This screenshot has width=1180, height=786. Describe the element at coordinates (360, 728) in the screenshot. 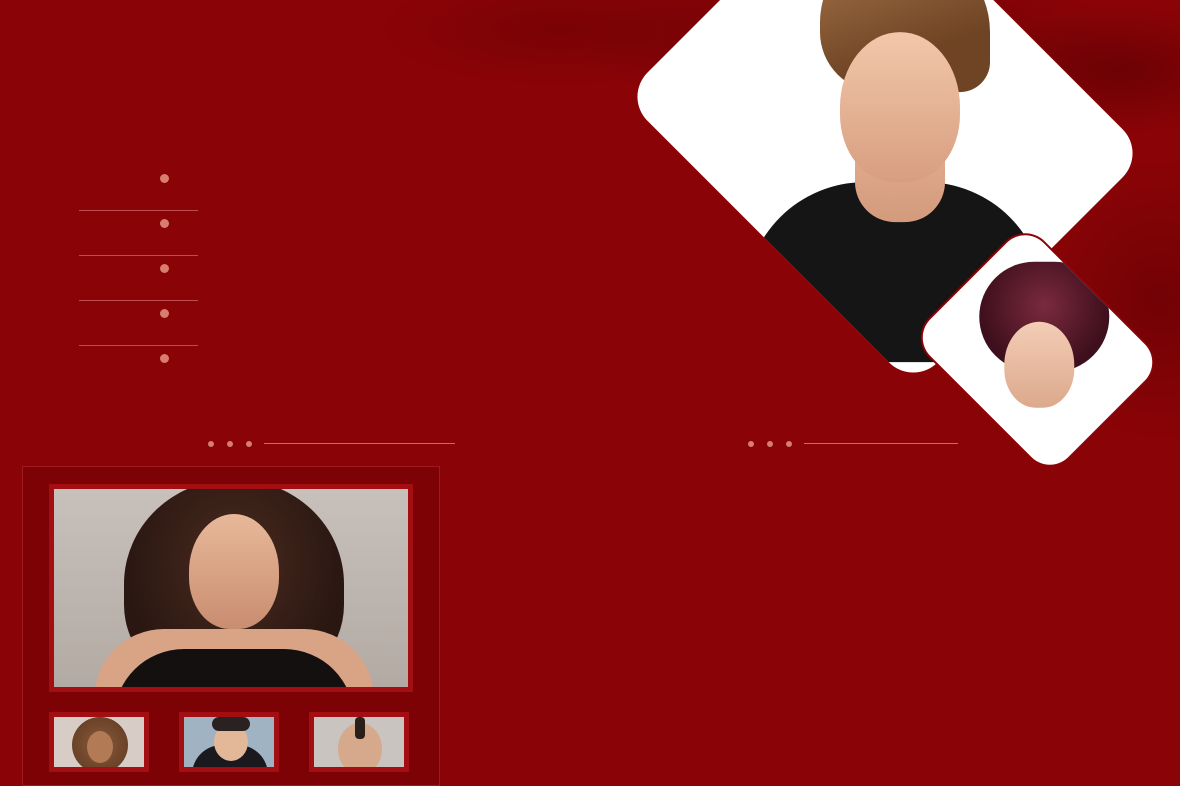

I see `mohawk-hair` at that location.